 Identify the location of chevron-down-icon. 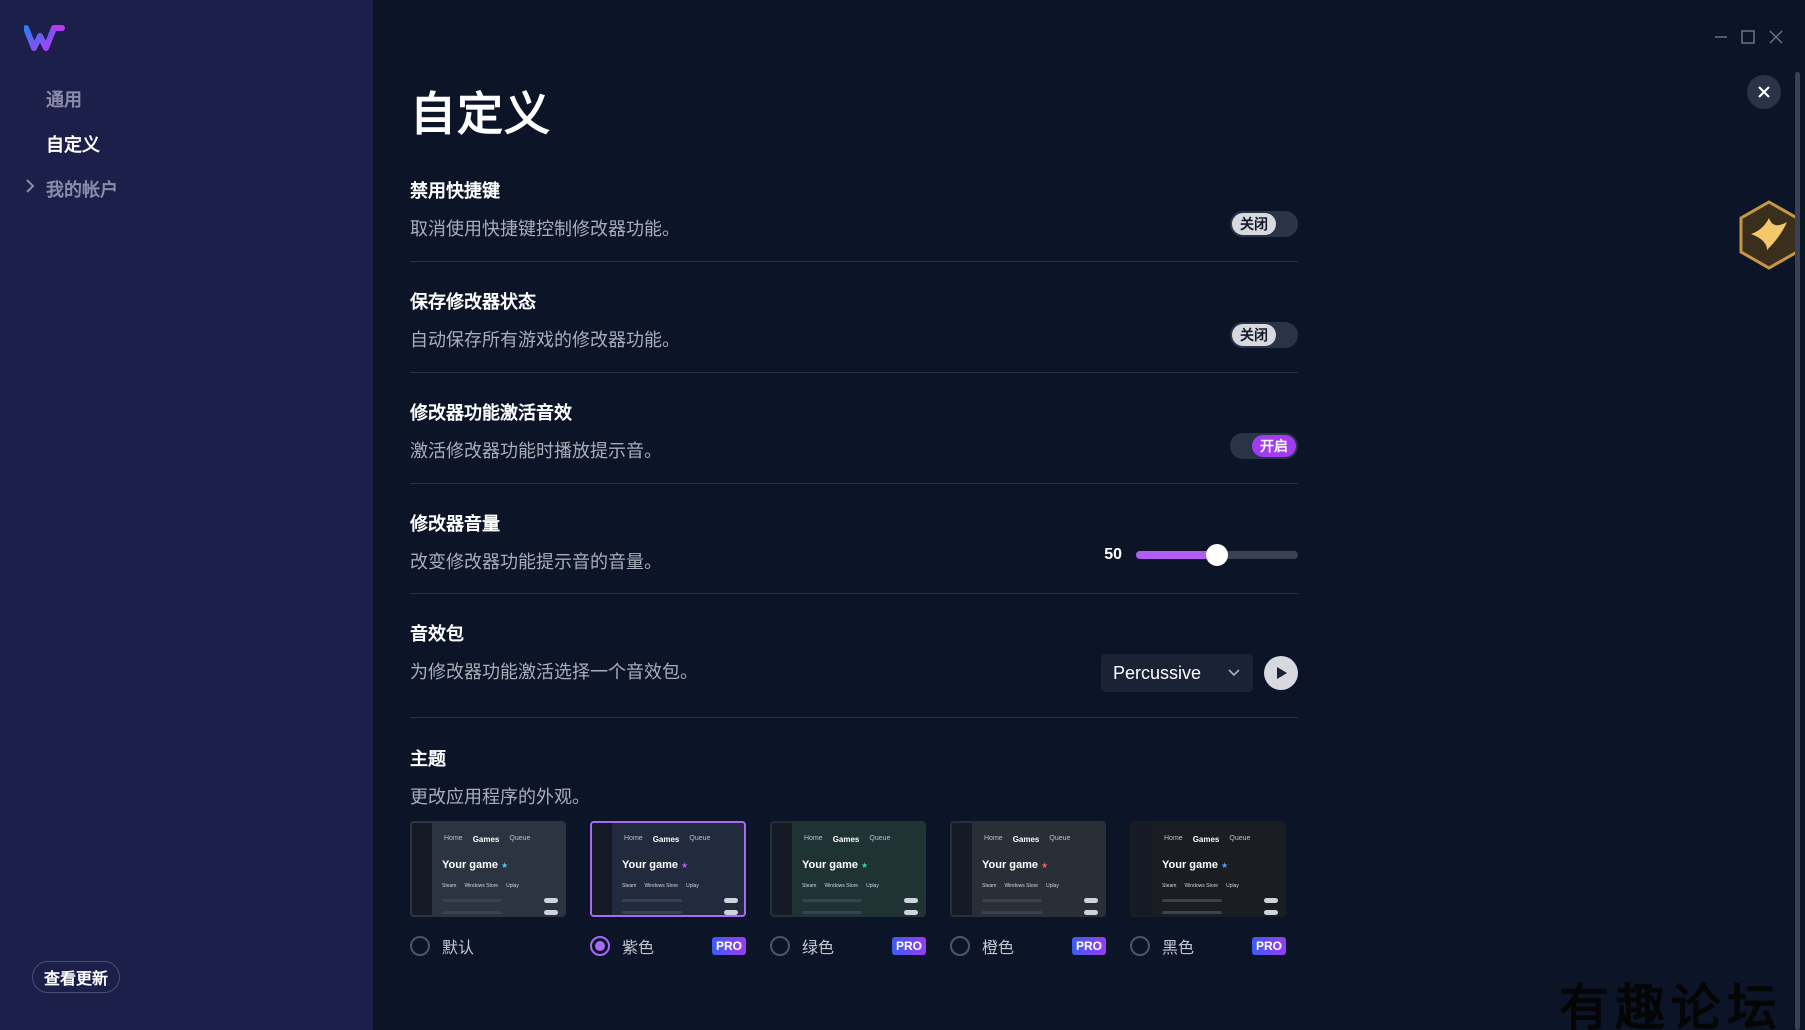
(1234, 673).